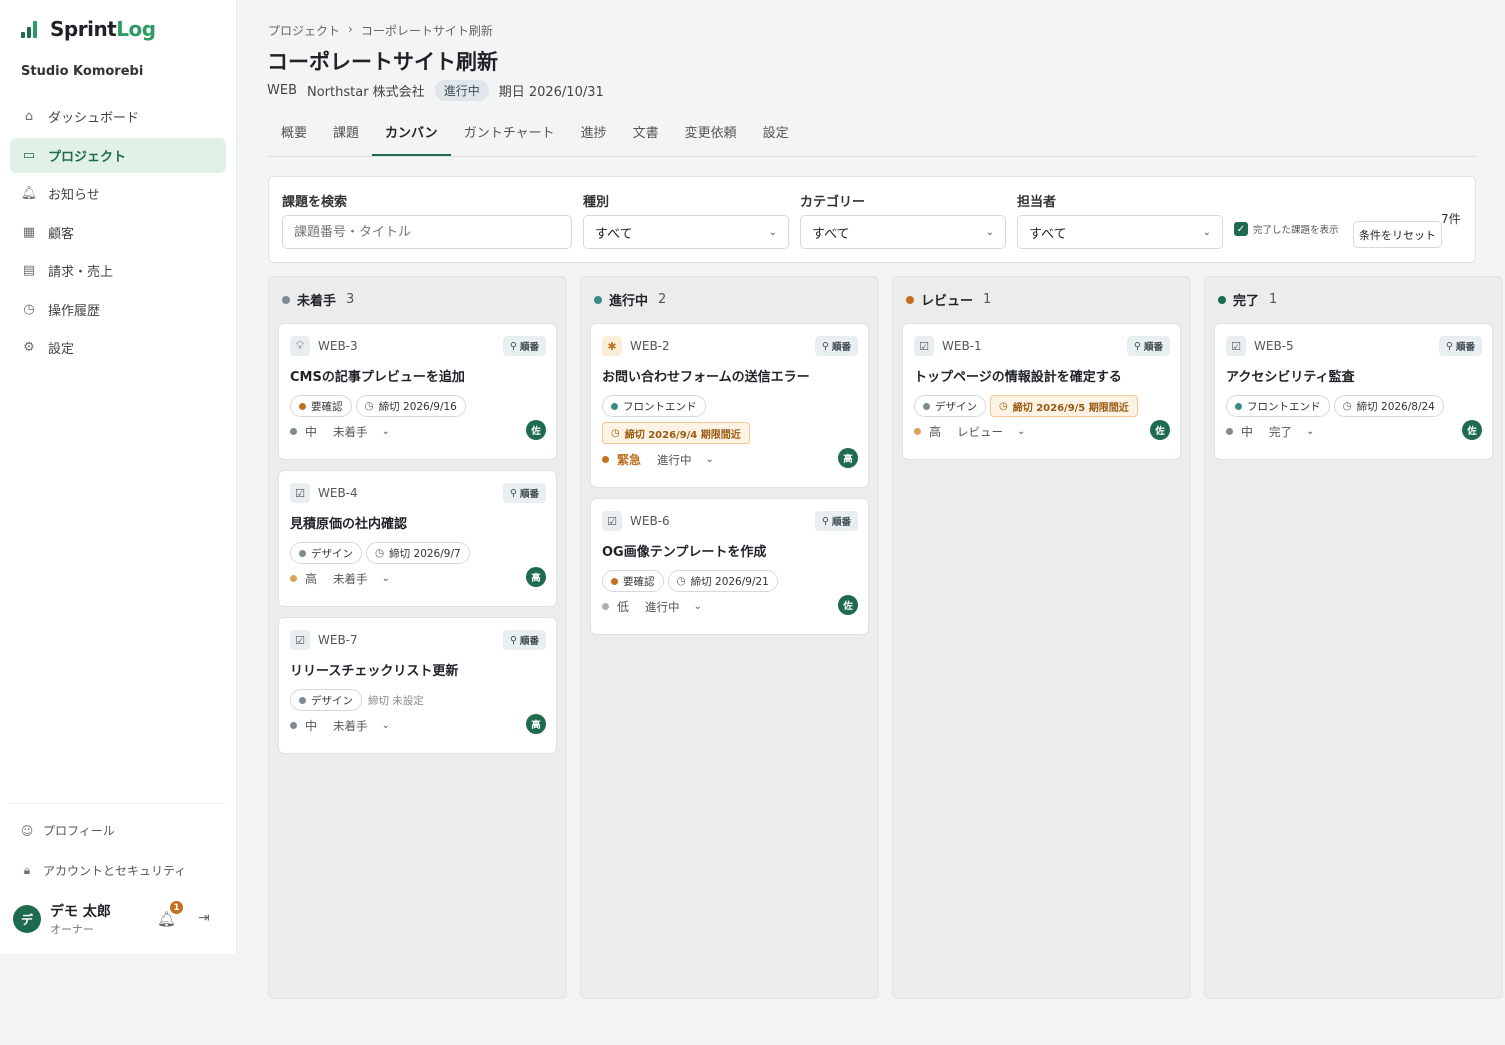  What do you see at coordinates (903, 232) in the screenshot?
I see `category-select: すべて ⌄` at bounding box center [903, 232].